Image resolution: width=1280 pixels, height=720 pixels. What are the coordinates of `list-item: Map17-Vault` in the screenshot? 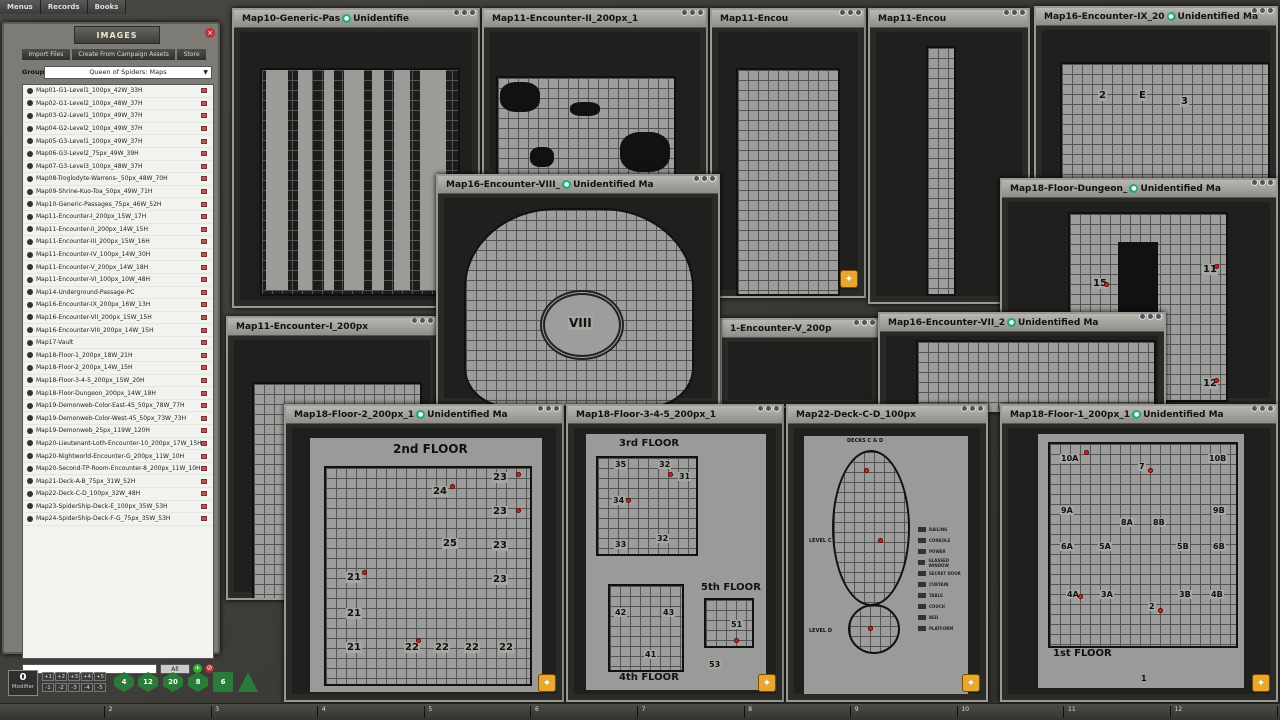 It's located at (118, 343).